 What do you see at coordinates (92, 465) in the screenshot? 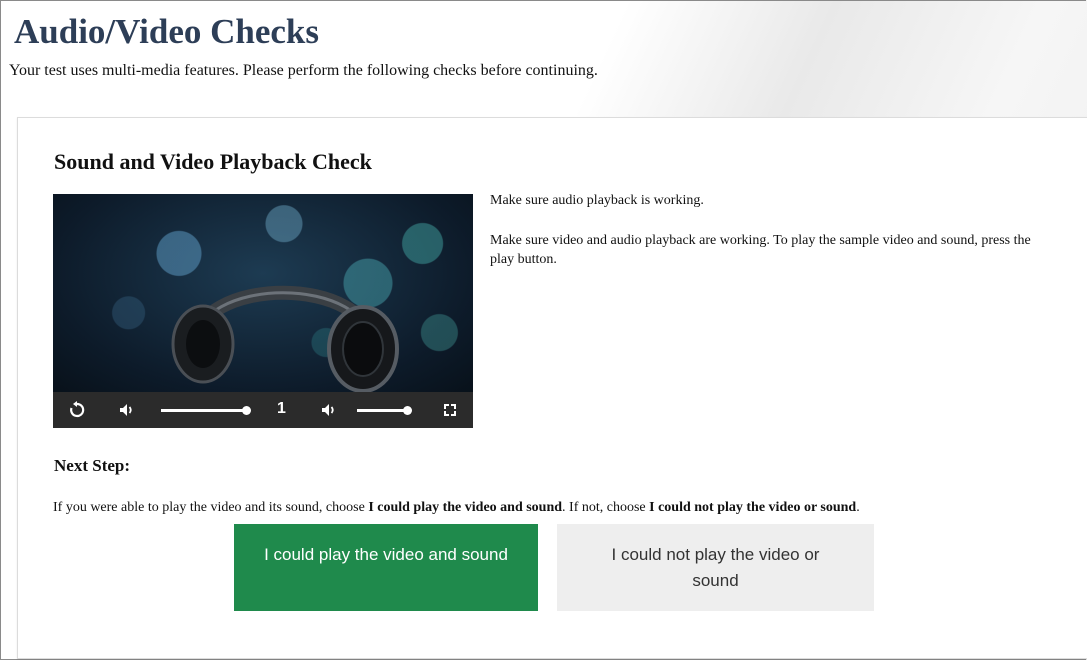
I see `next-step-heading: Next Step:` at bounding box center [92, 465].